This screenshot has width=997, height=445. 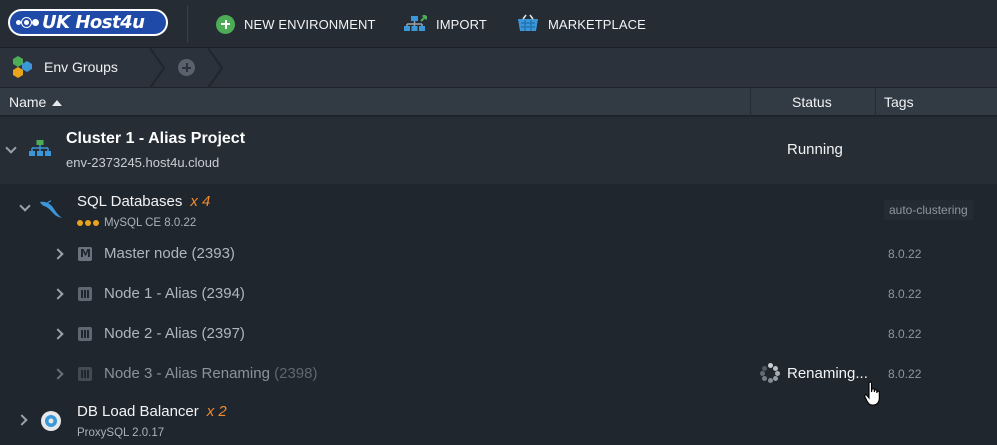 I want to click on marketplace-label: MARKETPLACE, so click(x=597, y=24).